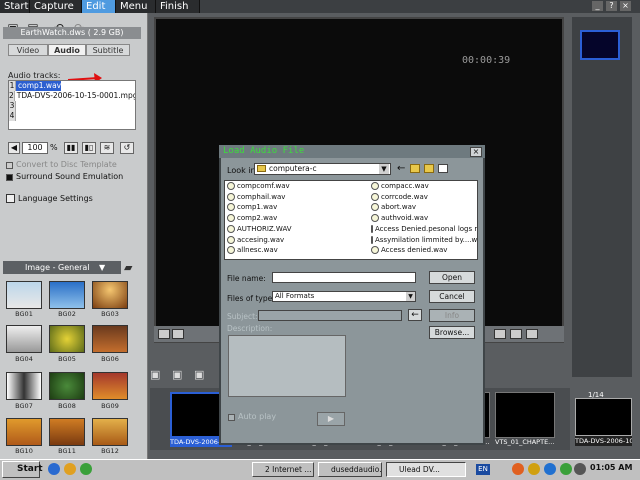 This screenshot has height=480, width=640. Describe the element at coordinates (625, 6) in the screenshot. I see `close-button: ×` at that location.